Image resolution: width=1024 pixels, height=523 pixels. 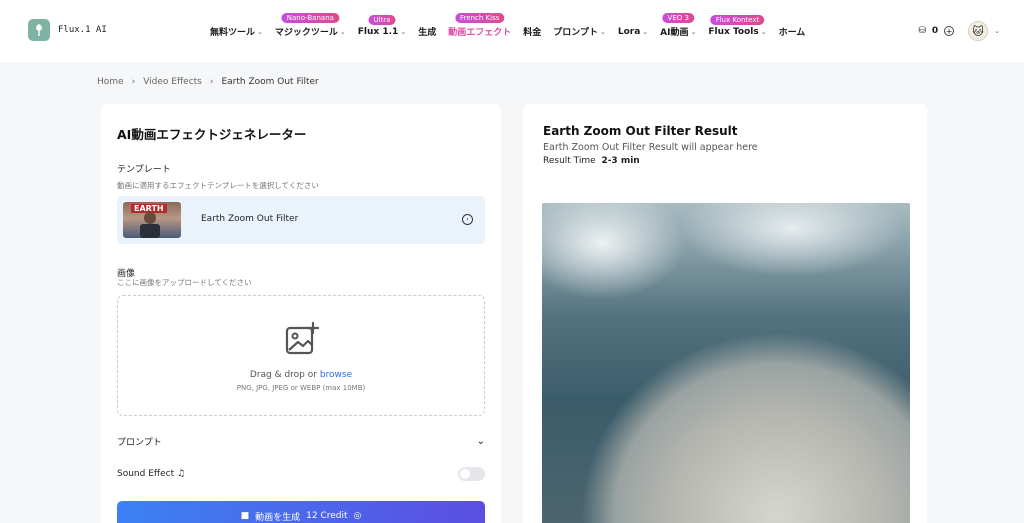 I want to click on nav-label: マジックツール, so click(x=306, y=33).